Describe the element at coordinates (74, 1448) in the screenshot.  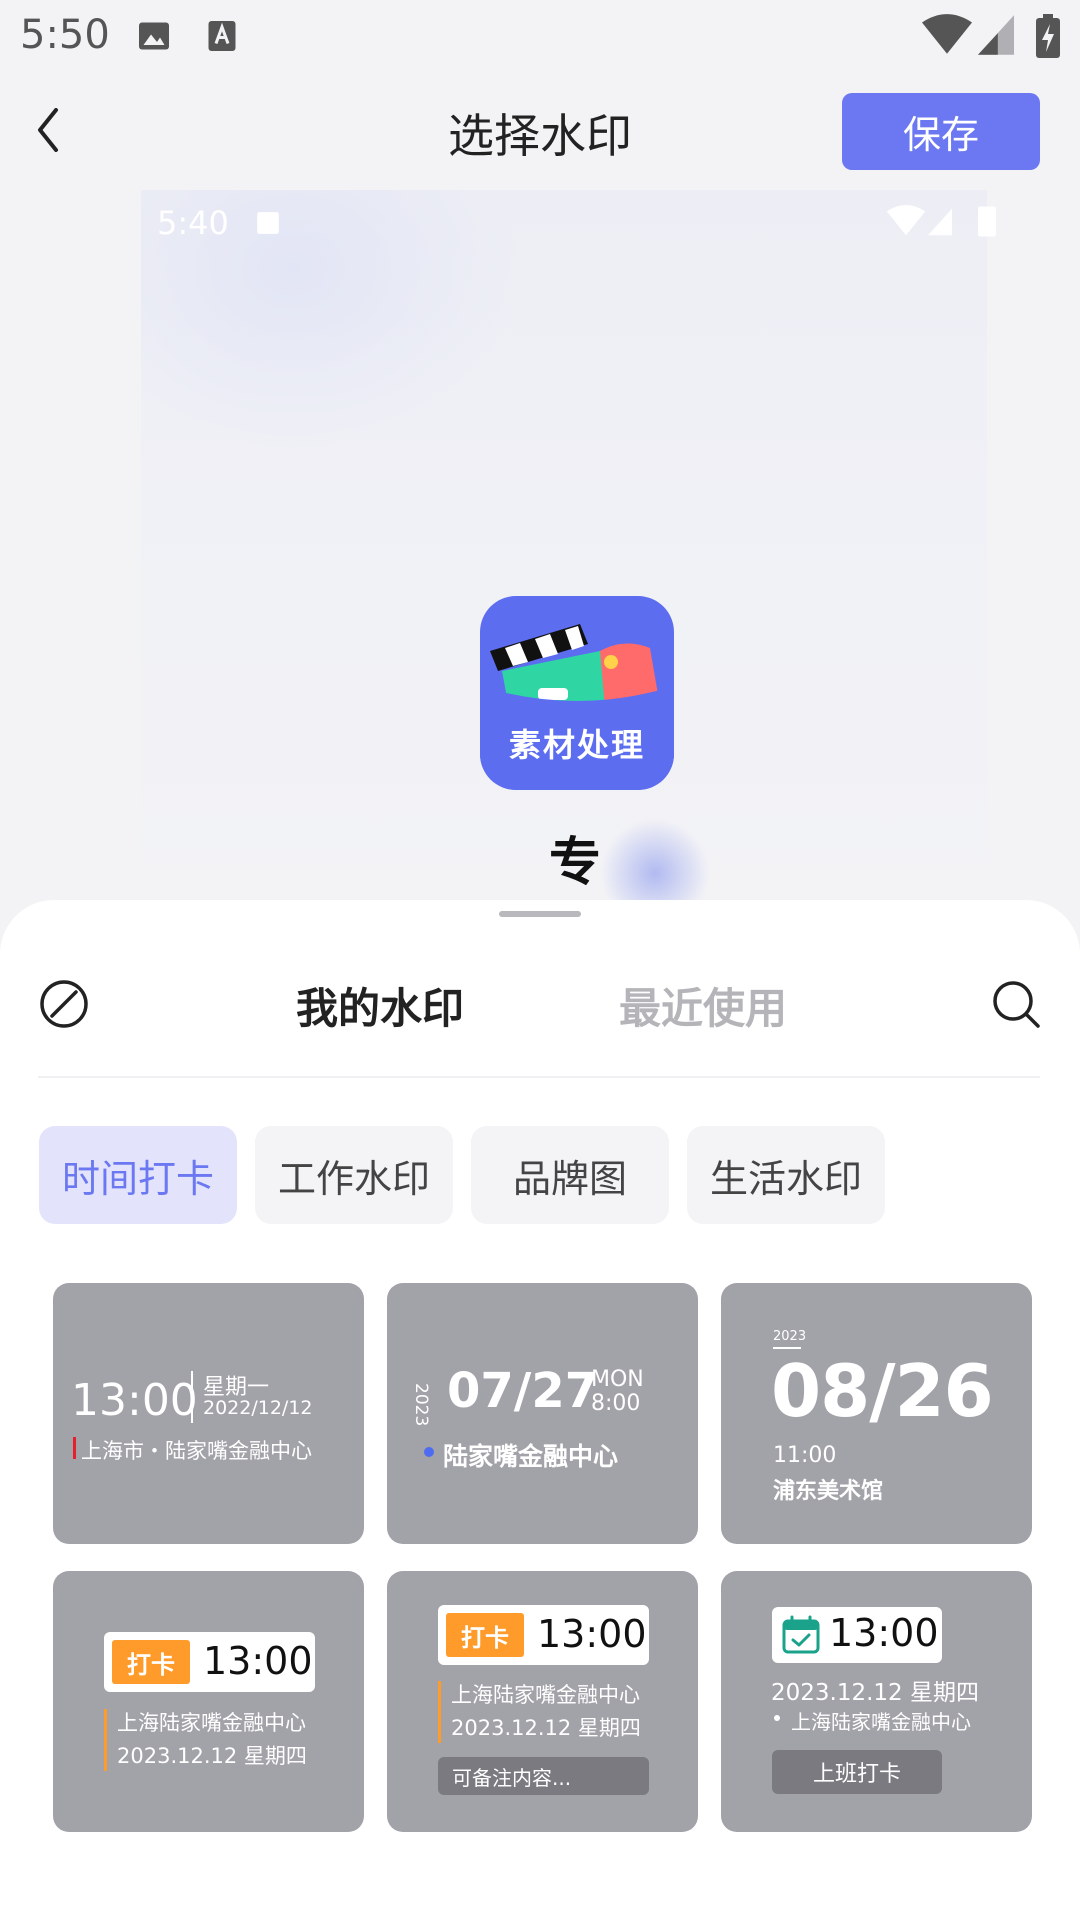
I see `card1-marker` at that location.